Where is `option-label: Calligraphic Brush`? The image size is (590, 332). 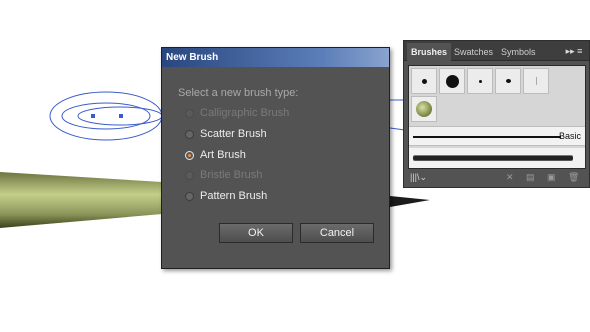
option-label: Calligraphic Brush is located at coordinates (245, 113).